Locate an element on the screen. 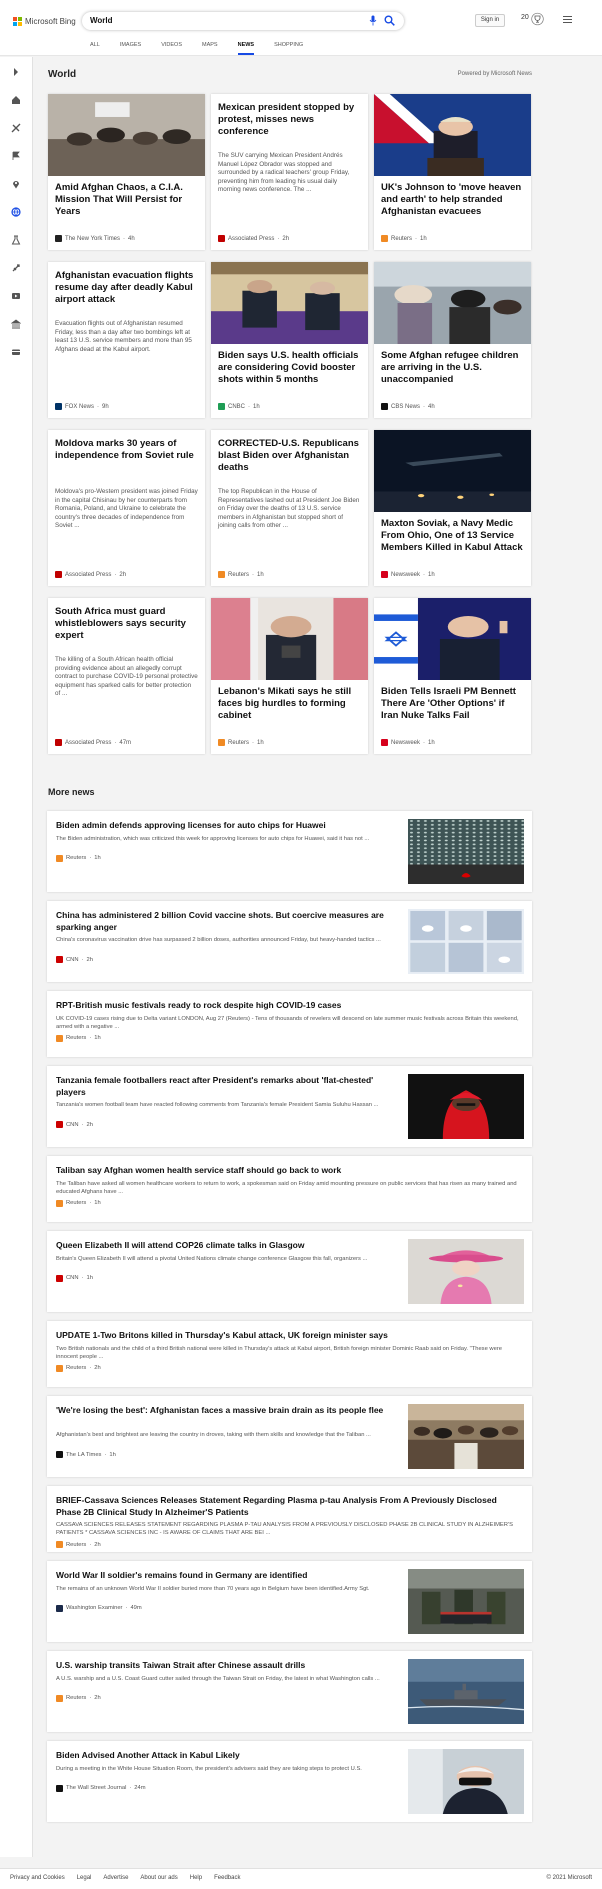  footer-link-advertise: Advertise is located at coordinates (115, 1878).